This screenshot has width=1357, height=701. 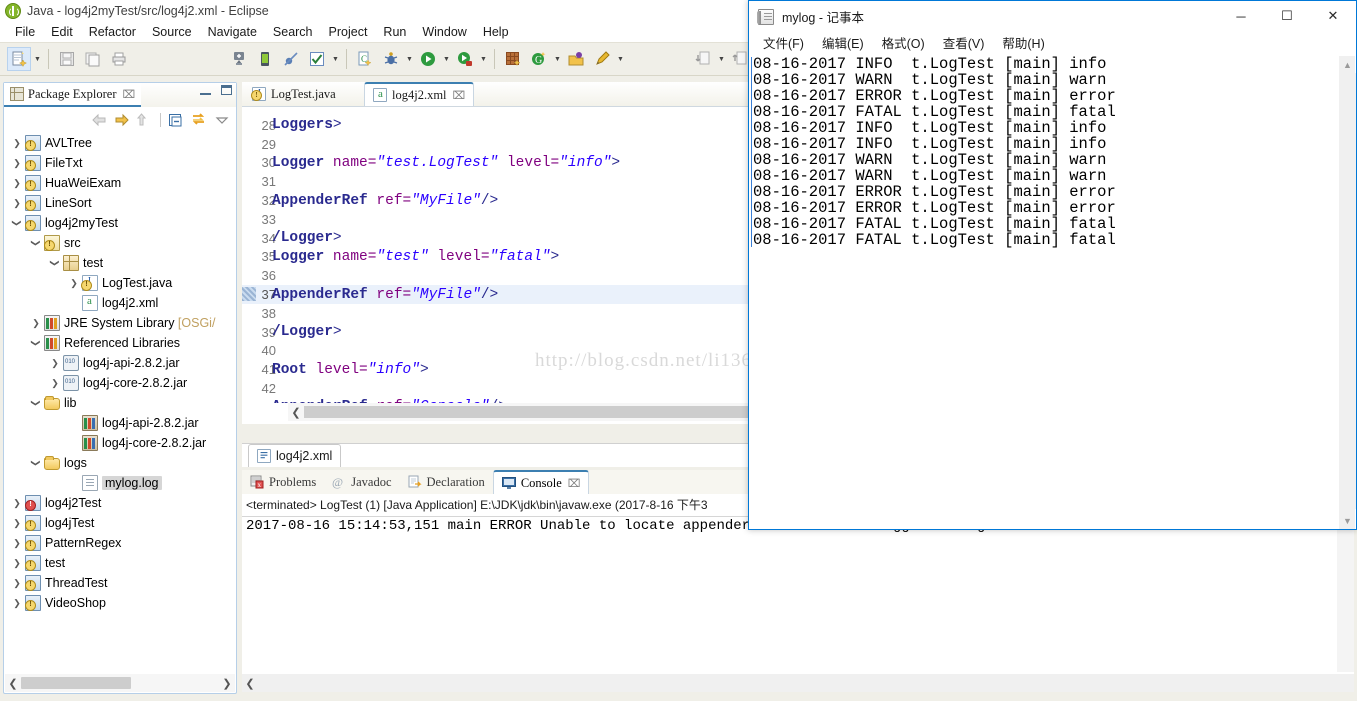 What do you see at coordinates (120, 443) in the screenshot?
I see `tree-item-log4j-core-2-8-2-jar: log4j-core-2.8.2.jar` at bounding box center [120, 443].